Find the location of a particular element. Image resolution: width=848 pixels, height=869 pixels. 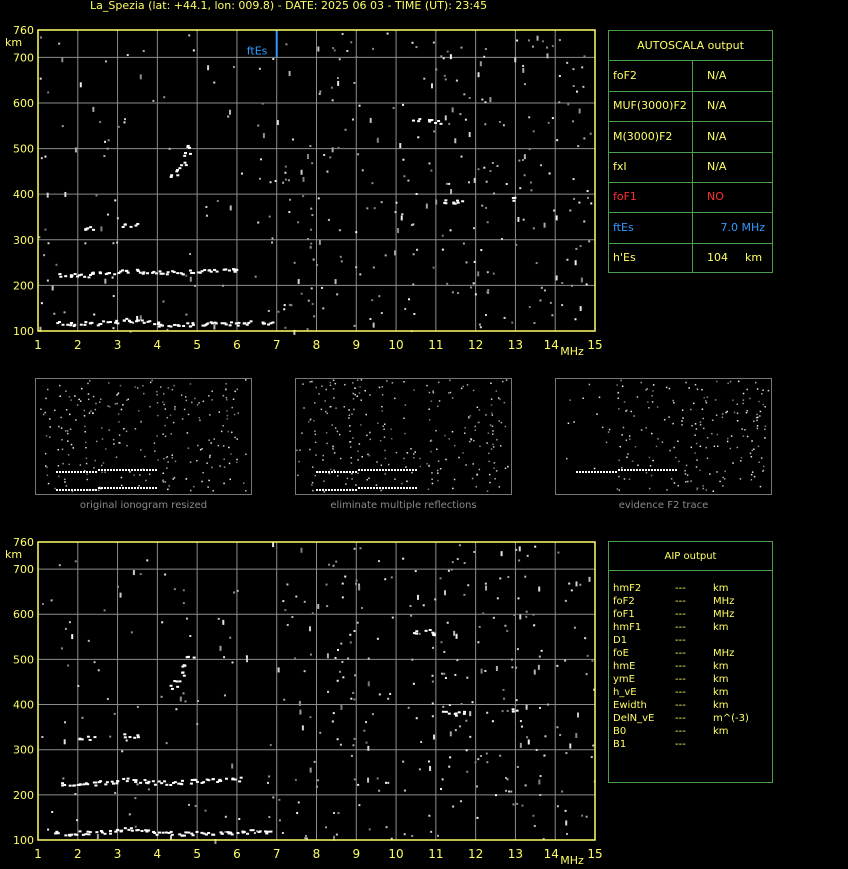

x-tick-label: 9 is located at coordinates (356, 854).